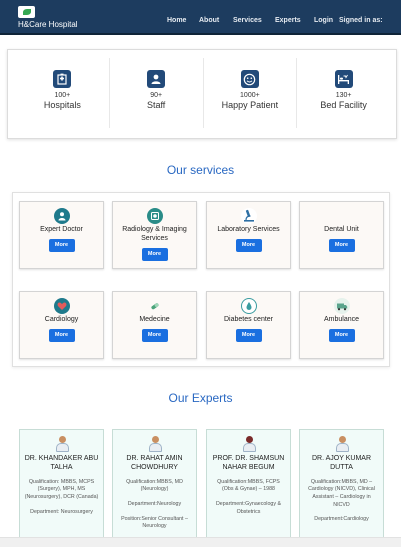 This screenshot has height=547, width=401. Describe the element at coordinates (62, 79) in the screenshot. I see `hospital-icon` at that location.